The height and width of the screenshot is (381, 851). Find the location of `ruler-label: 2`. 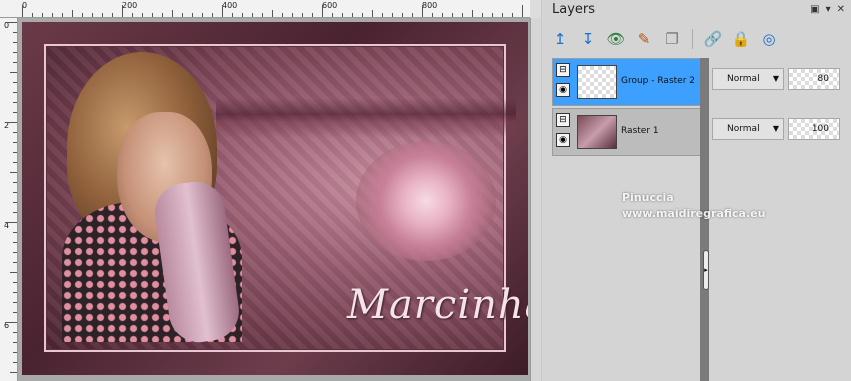

ruler-label: 2 is located at coordinates (6, 125).